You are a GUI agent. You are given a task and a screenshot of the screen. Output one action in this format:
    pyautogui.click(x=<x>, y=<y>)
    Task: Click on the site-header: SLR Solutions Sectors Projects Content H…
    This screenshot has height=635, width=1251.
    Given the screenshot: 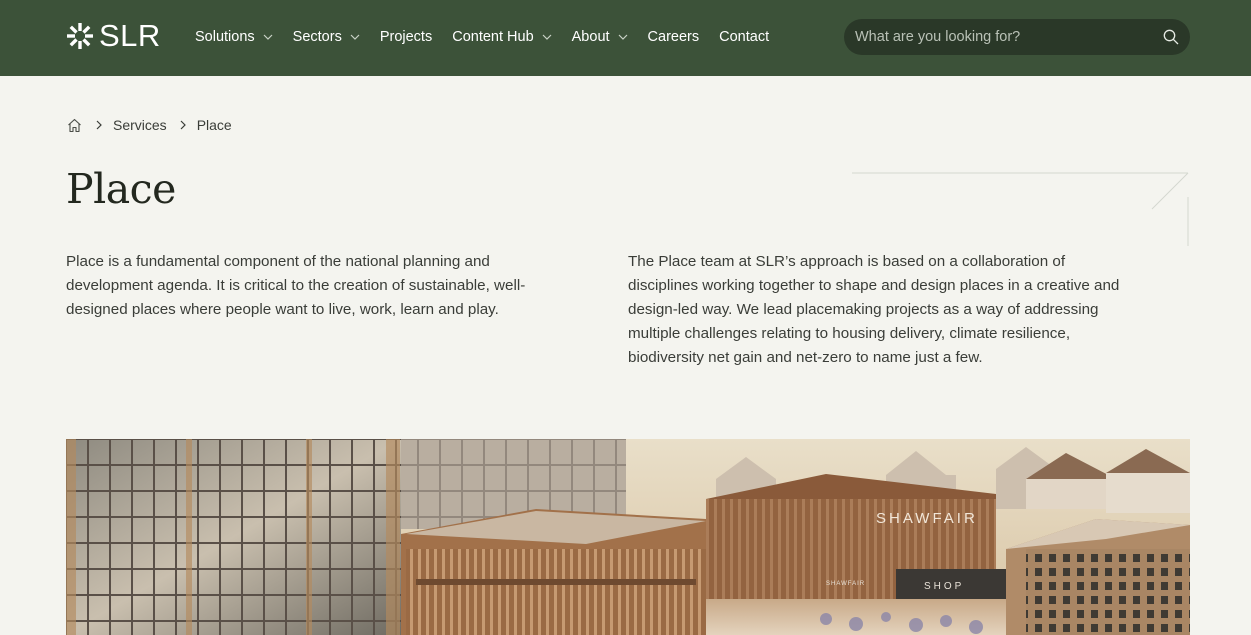 What is the action you would take?
    pyautogui.click(x=625, y=38)
    